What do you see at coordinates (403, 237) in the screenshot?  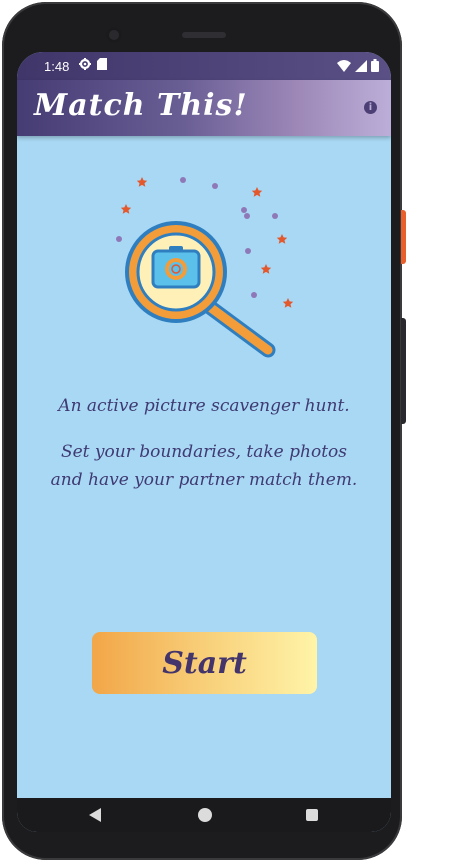 I see `power-button` at bounding box center [403, 237].